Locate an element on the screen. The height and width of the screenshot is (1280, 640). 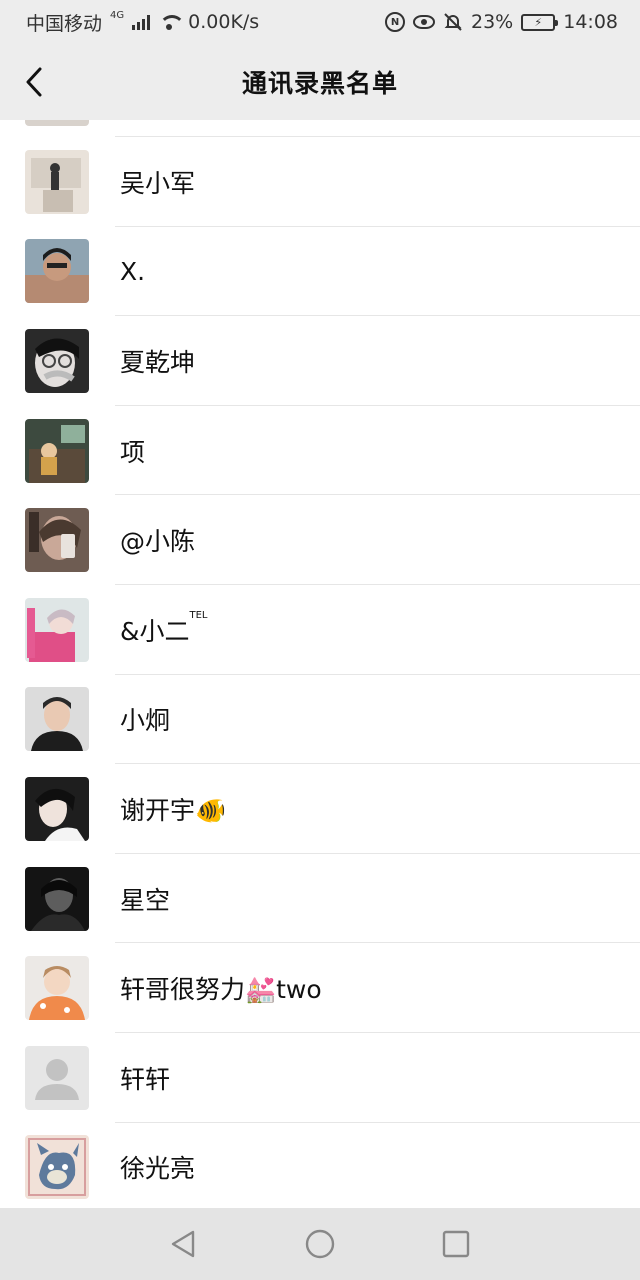
contact-name: 夏乾坤 is located at coordinates (158, 362).